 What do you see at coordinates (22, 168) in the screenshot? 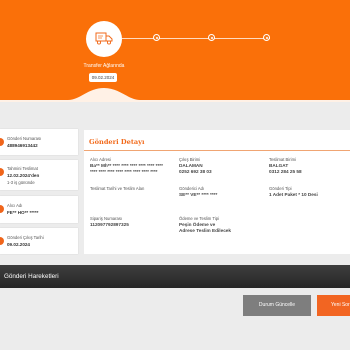
I see `card-label: Tahmini Teslimat` at bounding box center [22, 168].